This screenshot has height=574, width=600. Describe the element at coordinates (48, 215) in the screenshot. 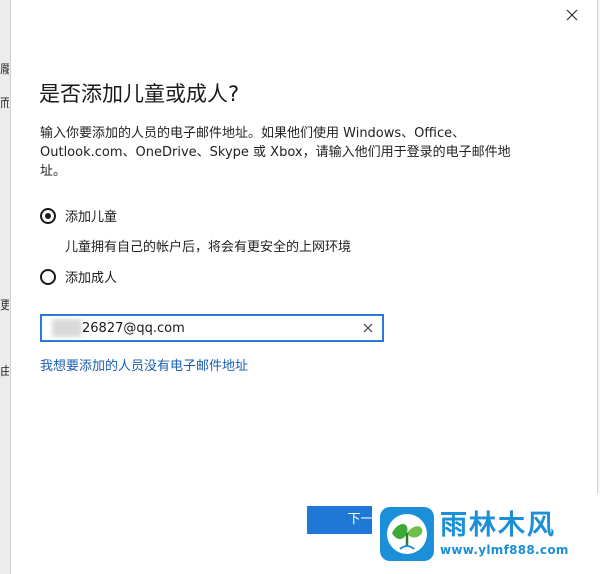

I see `radio-button-checked` at that location.